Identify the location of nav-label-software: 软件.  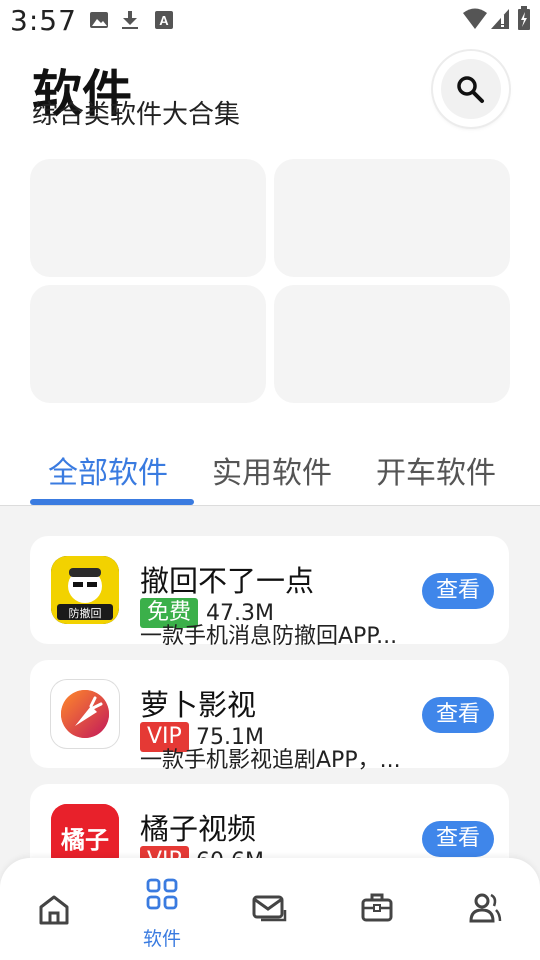
(162, 937).